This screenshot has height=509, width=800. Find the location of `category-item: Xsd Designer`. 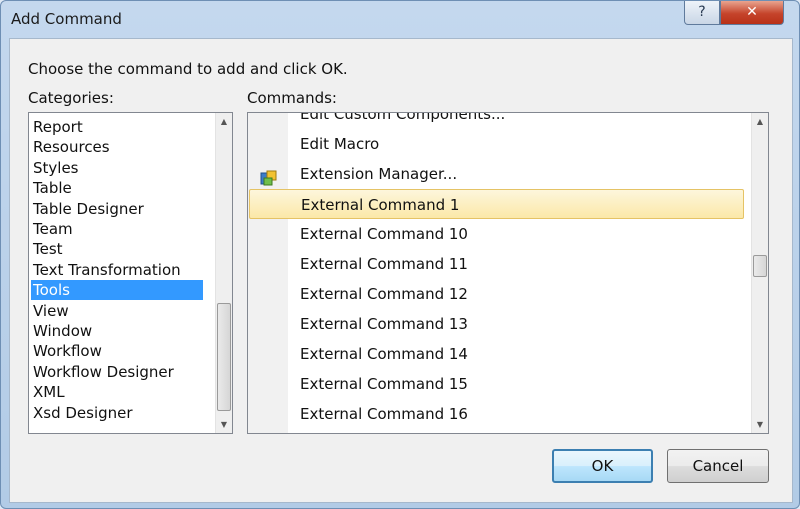

category-item: Xsd Designer is located at coordinates (117, 413).